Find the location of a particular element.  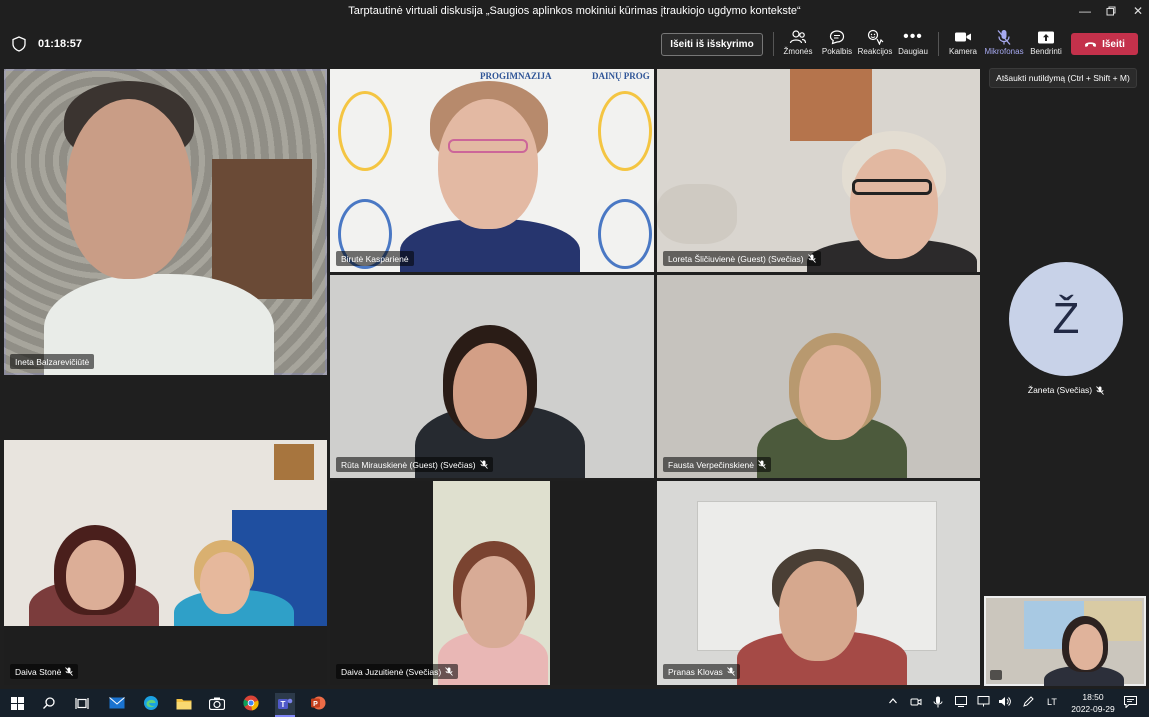

camera-icon is located at coordinates (963, 37).